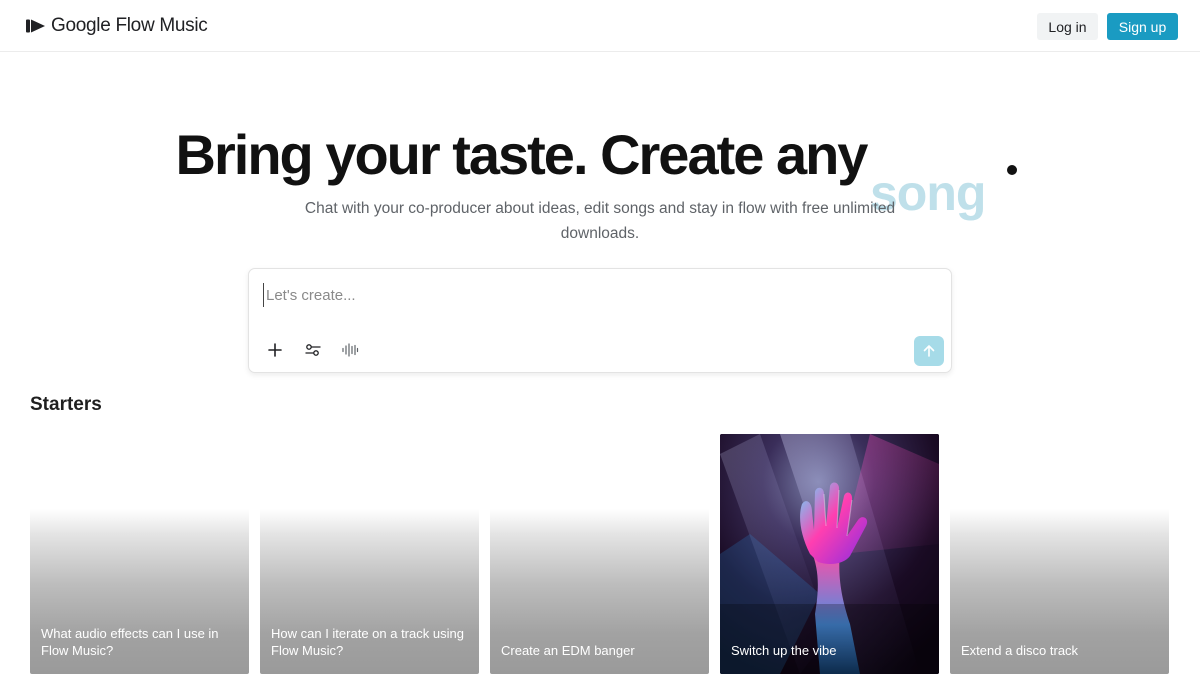  What do you see at coordinates (1059, 554) in the screenshot?
I see `starter-card: Extend a disco track` at bounding box center [1059, 554].